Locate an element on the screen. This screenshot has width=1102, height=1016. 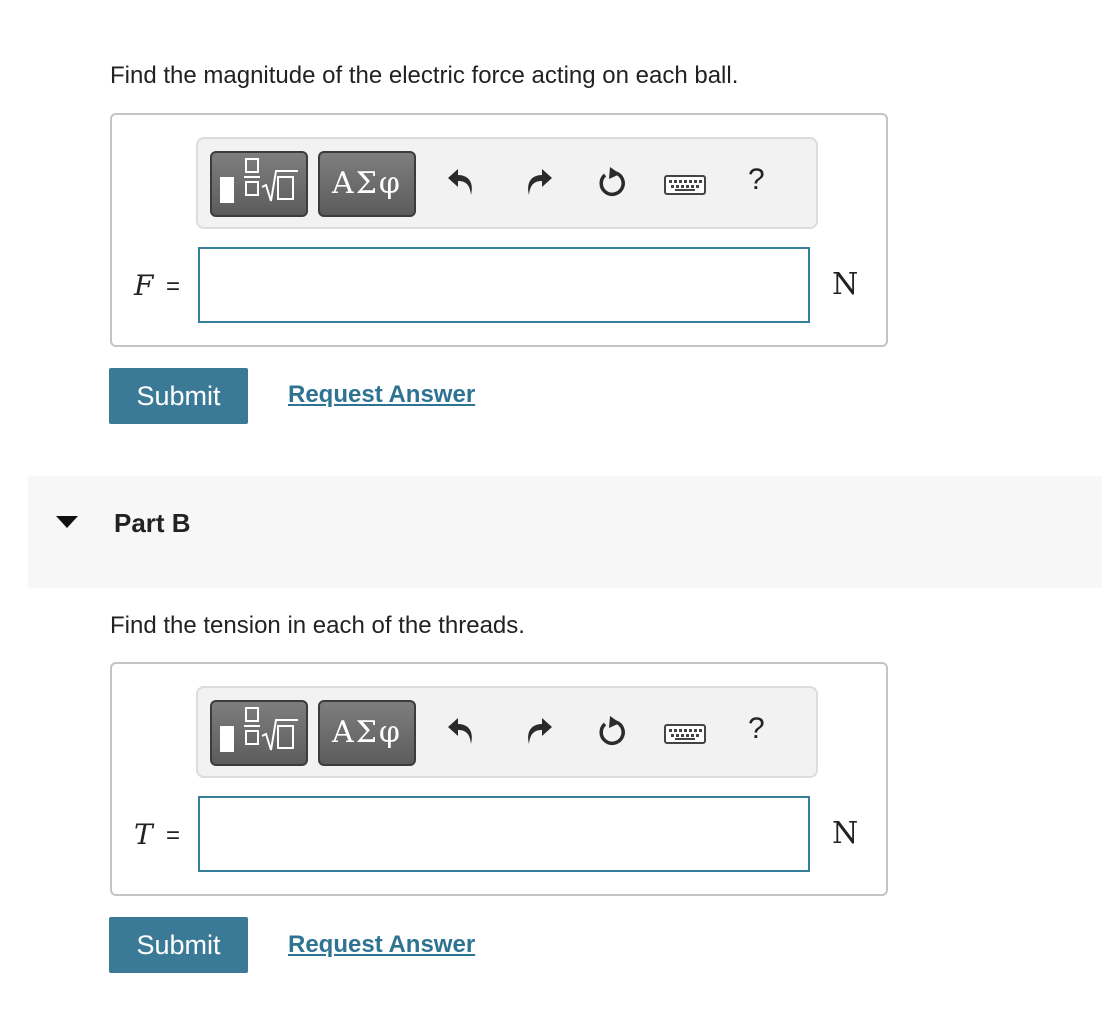
part-b-math-toolbar: ΑΣφ ? is located at coordinates (507, 732).